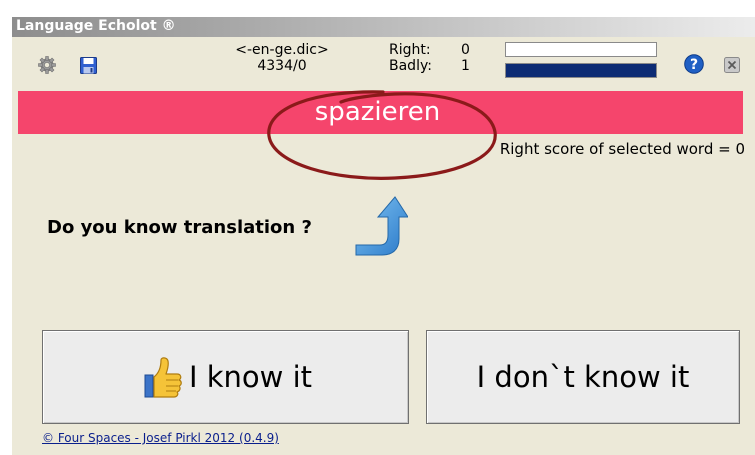 The width and height of the screenshot is (755, 455). Describe the element at coordinates (163, 377) in the screenshot. I see `thumbs-up-icon` at that location.